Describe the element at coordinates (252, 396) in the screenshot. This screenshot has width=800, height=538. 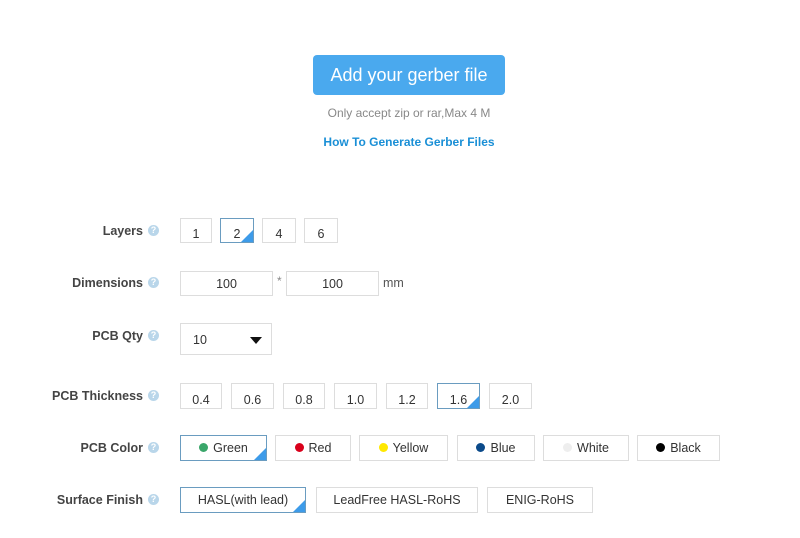
I see `thickness-option: 0.6` at that location.